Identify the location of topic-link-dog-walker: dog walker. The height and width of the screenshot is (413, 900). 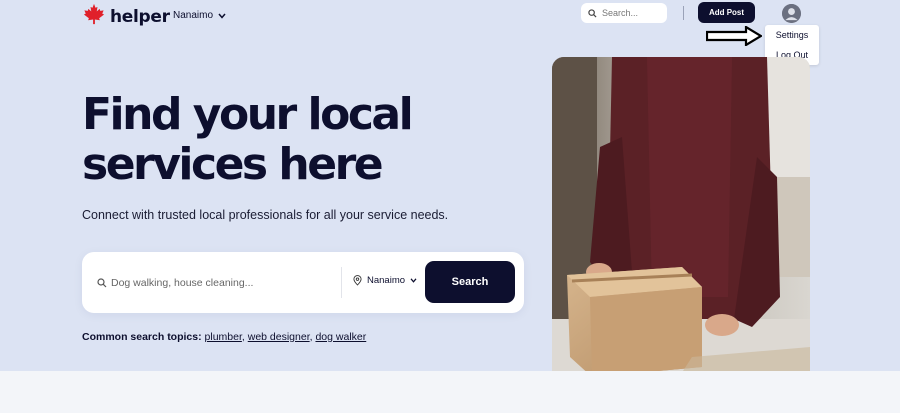
(340, 337).